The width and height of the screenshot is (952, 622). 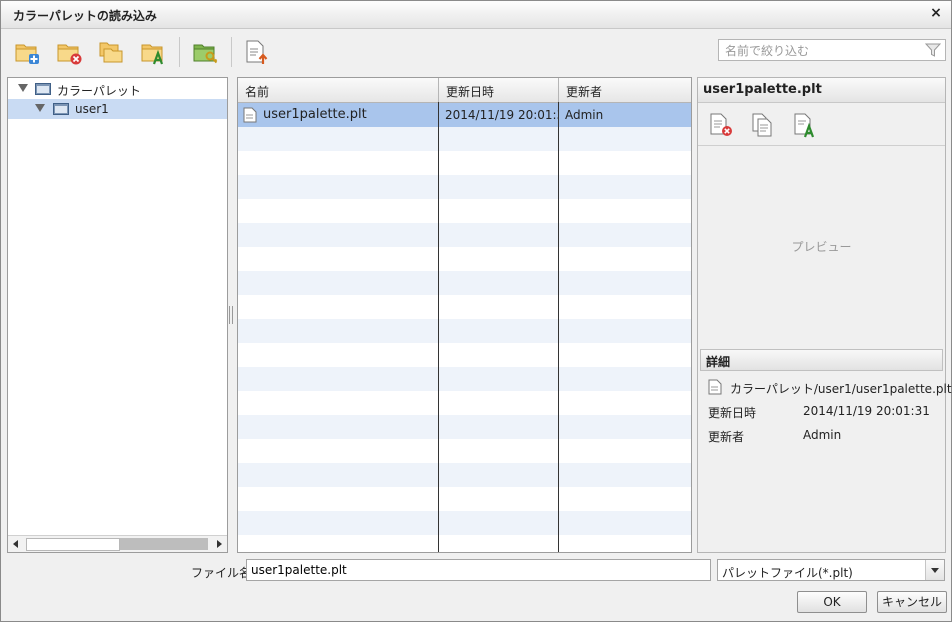 What do you see at coordinates (117, 109) in the screenshot?
I see `tree-item-user1: user1` at bounding box center [117, 109].